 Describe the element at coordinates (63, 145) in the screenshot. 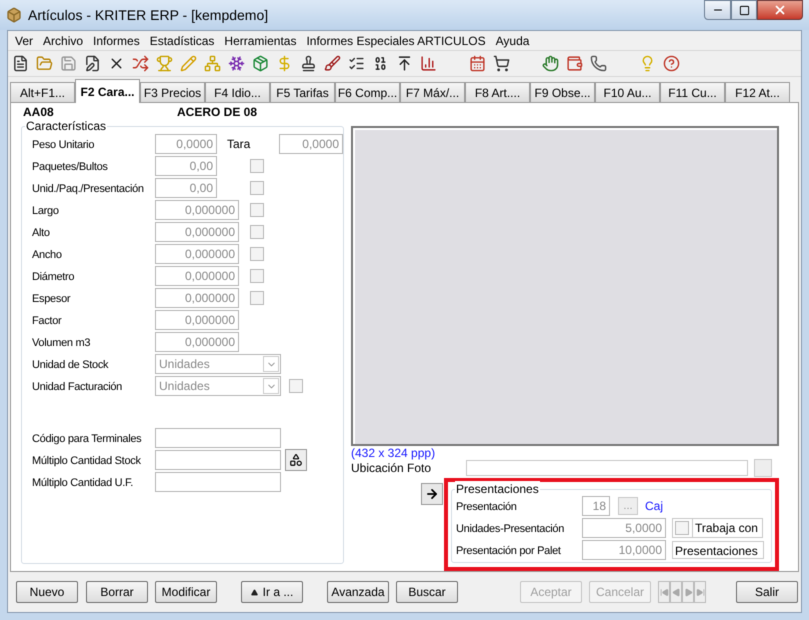

I see `field-label: Peso Unitario` at that location.